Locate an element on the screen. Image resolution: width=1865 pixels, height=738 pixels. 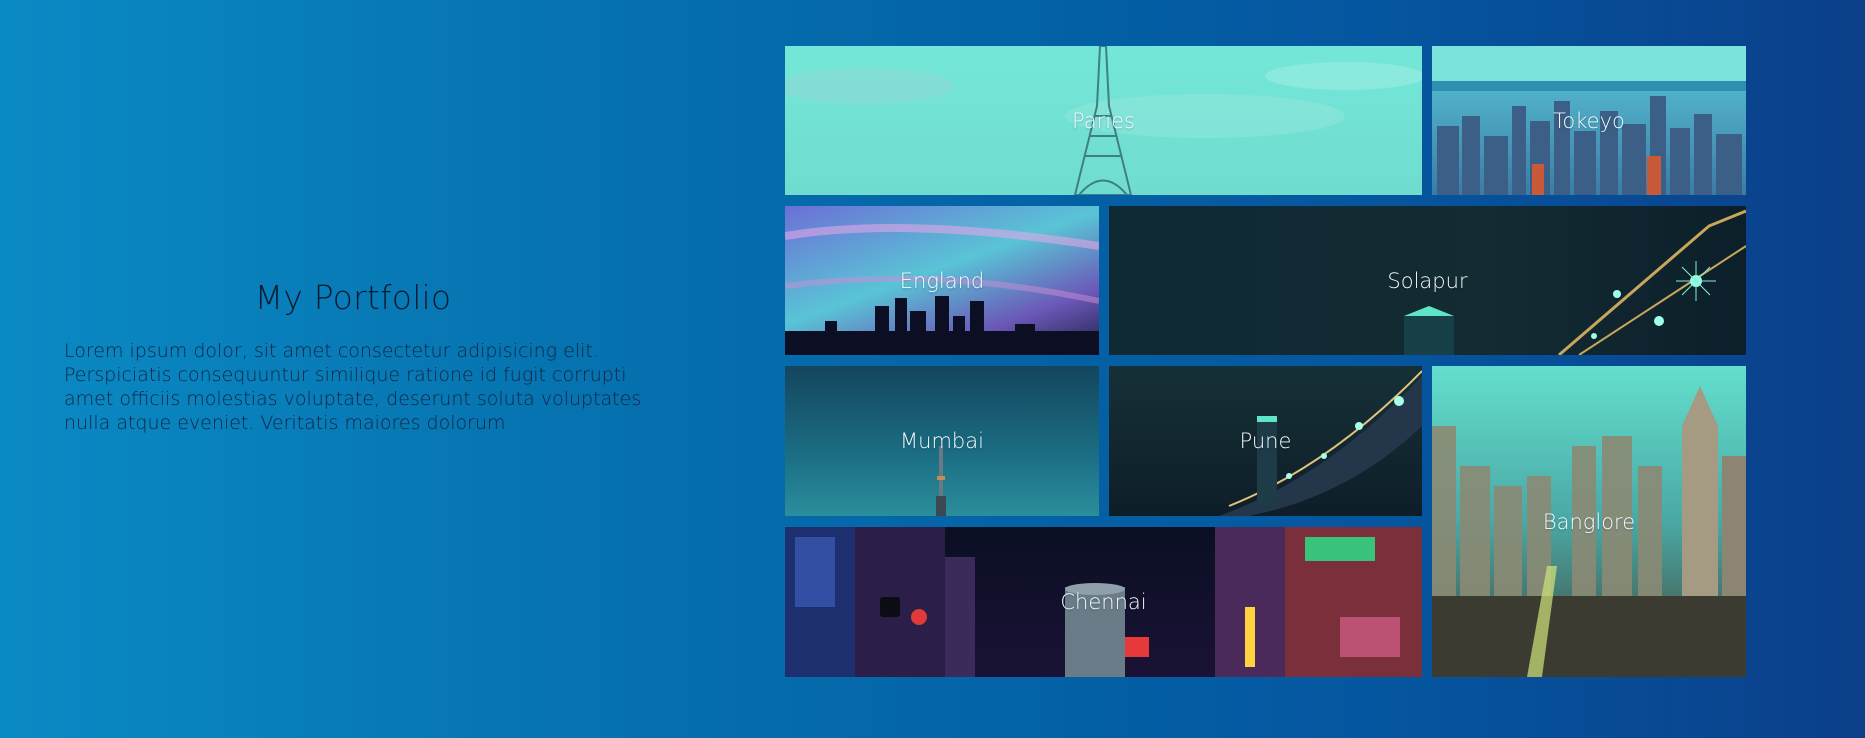
tile-label: England is located at coordinates (942, 280).